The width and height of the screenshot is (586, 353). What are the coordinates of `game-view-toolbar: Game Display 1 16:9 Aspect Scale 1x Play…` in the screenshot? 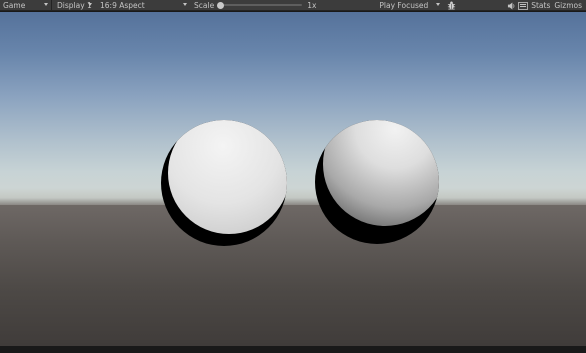 It's located at (293, 5).